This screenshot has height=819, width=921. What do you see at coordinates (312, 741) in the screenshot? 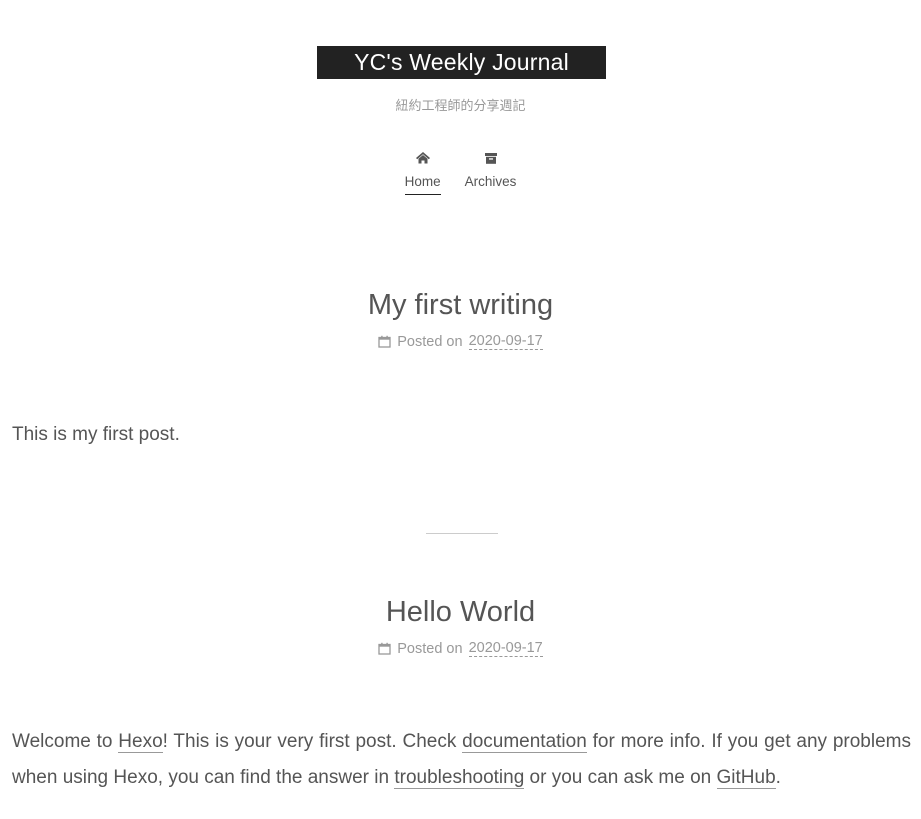
I see `body-text: ! This is your very first post. Check` at bounding box center [312, 741].